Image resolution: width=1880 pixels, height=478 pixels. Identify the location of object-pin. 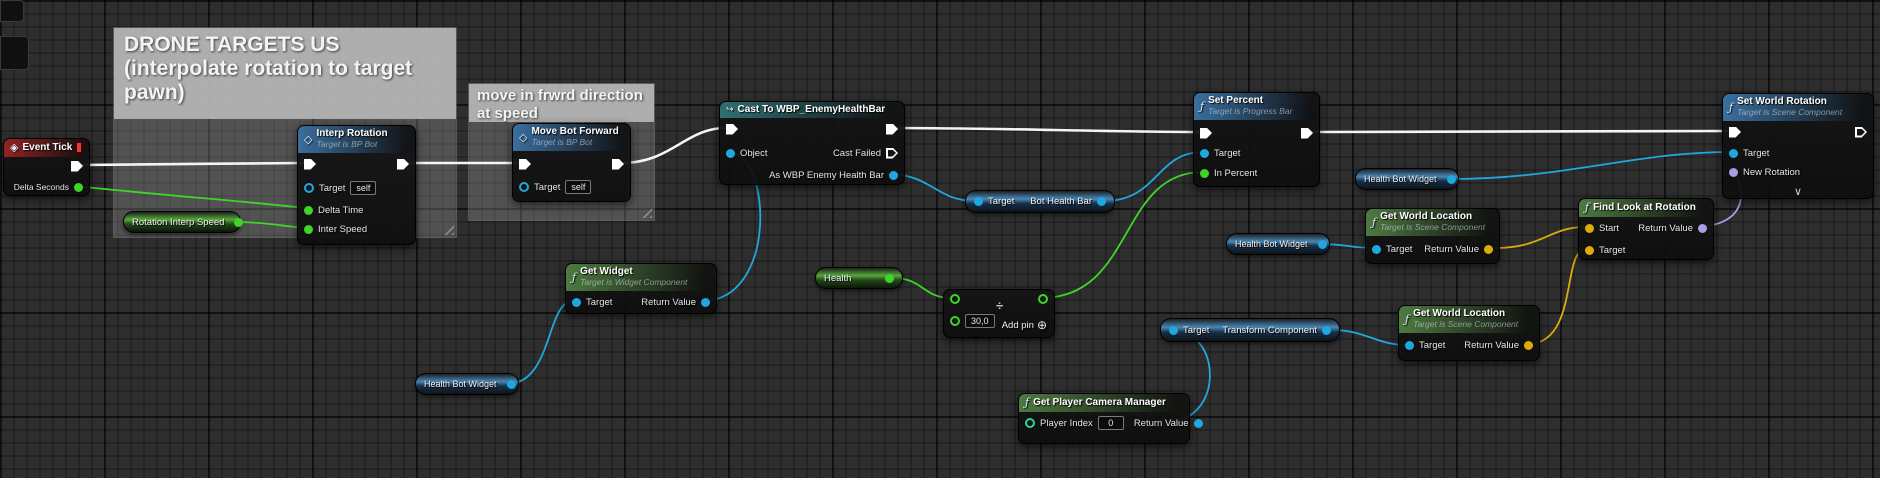
(730, 153).